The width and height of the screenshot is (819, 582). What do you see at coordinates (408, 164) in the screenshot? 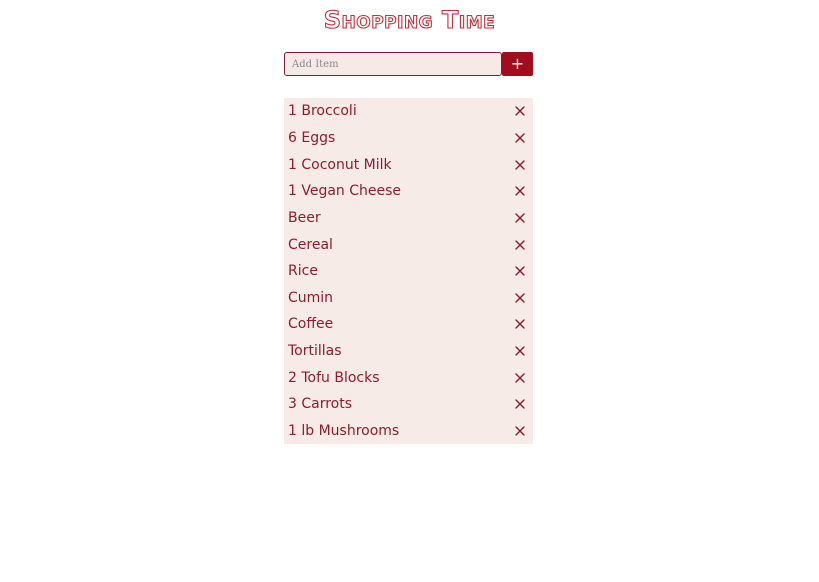
I see `list-item: 1 Coconut Milk` at bounding box center [408, 164].